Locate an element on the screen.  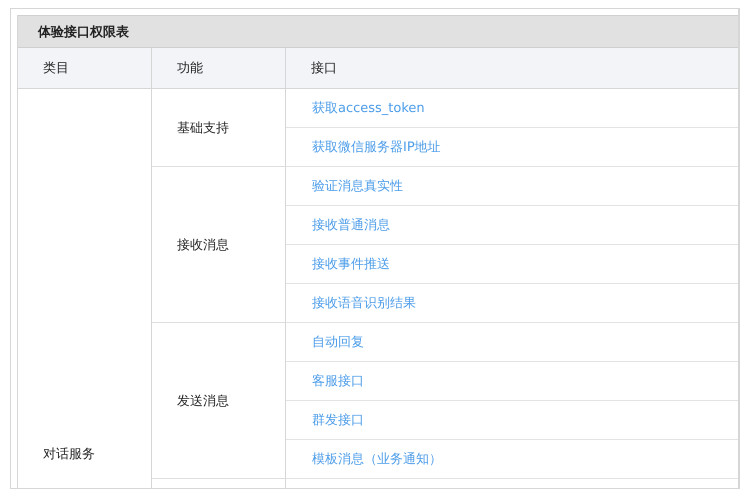
api-link: 验证消息真实性 is located at coordinates (357, 186).